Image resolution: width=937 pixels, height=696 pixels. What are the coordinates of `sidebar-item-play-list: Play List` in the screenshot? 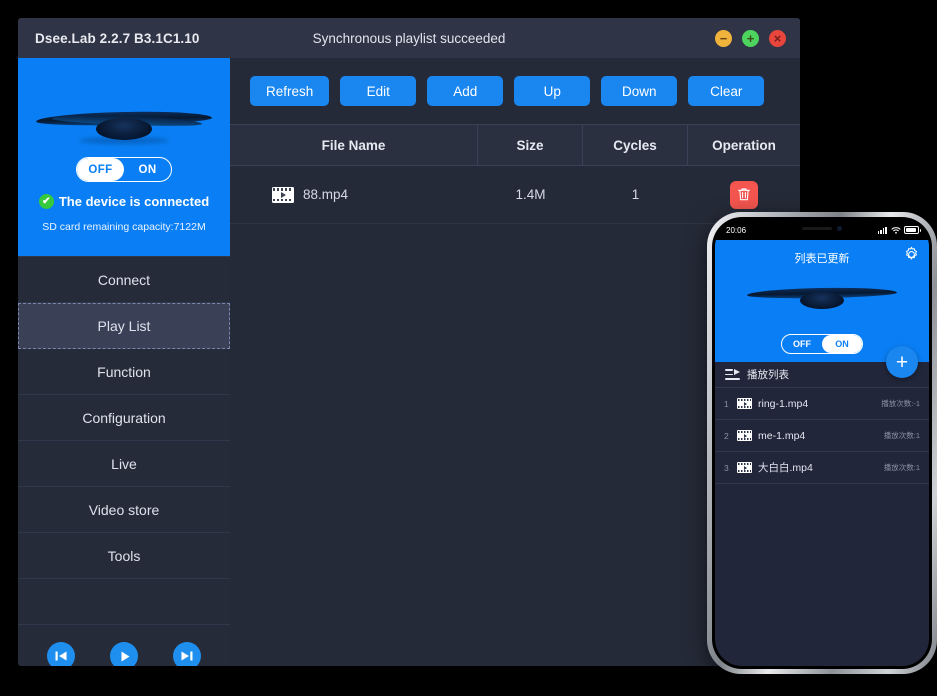 It's located at (124, 326).